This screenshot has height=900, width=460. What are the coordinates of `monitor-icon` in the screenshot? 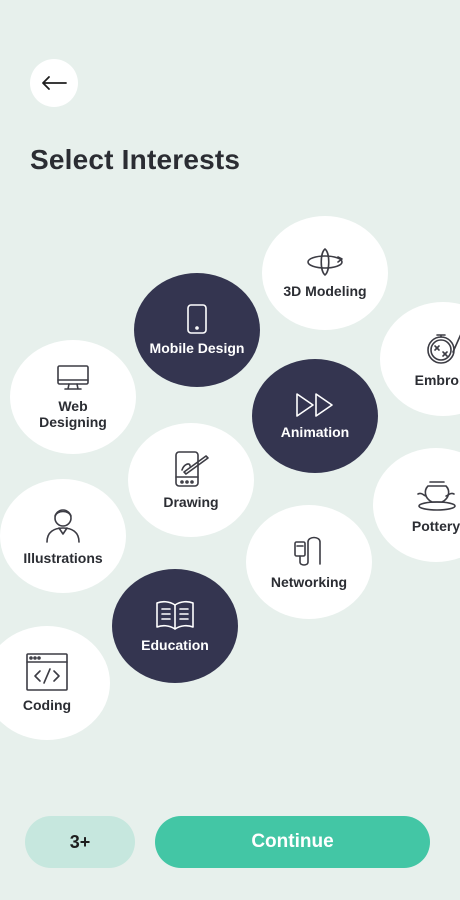 It's located at (73, 377).